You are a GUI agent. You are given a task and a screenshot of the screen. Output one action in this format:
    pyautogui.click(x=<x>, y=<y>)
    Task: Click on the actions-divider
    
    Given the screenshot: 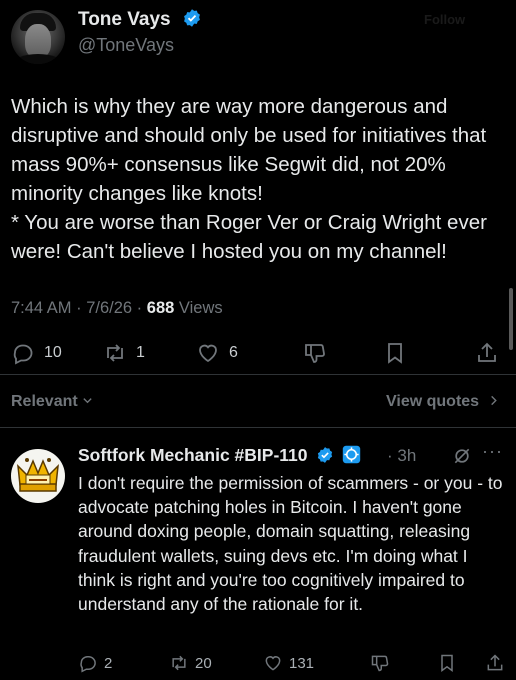 What is the action you would take?
    pyautogui.click(x=258, y=374)
    